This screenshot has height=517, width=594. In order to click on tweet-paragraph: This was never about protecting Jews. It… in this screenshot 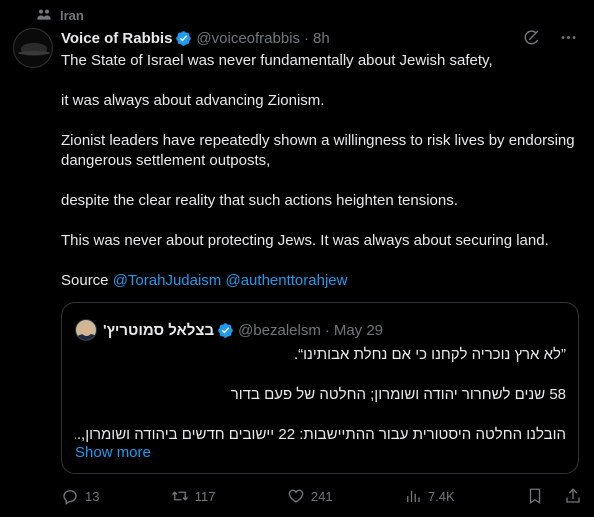, I will do `click(305, 240)`.